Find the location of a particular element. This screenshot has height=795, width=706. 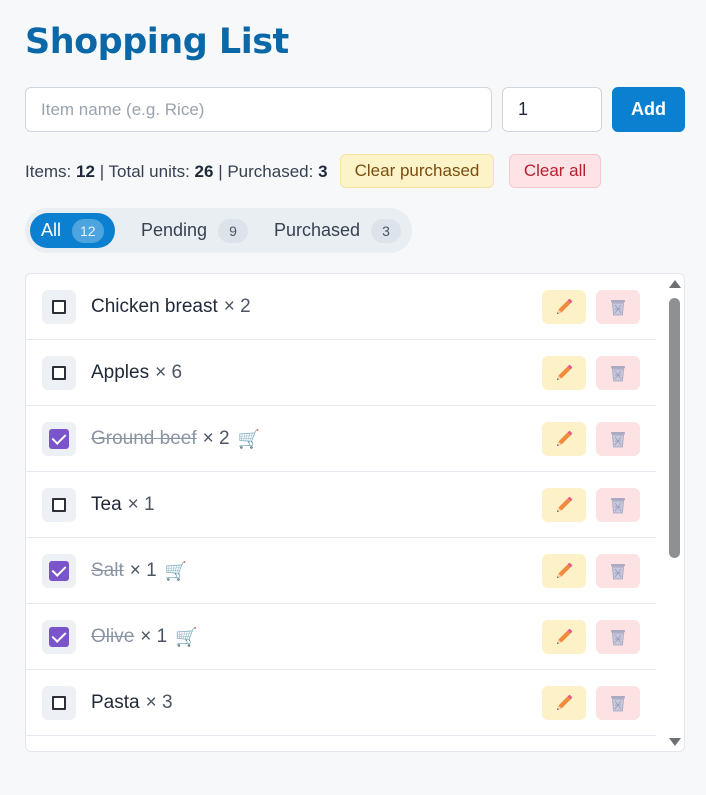

units-count: 26 is located at coordinates (204, 171).